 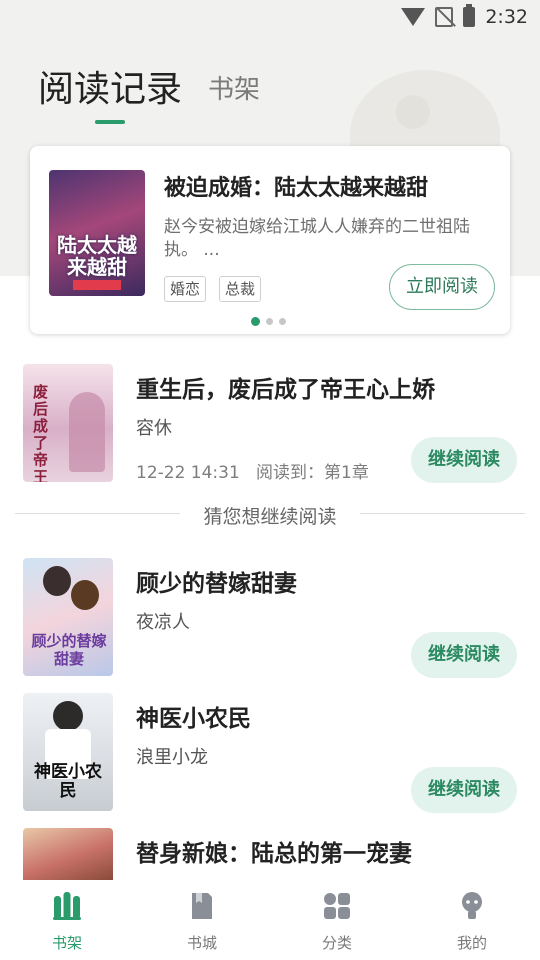 I want to click on book-cover: 神医小农民, so click(x=68, y=752).